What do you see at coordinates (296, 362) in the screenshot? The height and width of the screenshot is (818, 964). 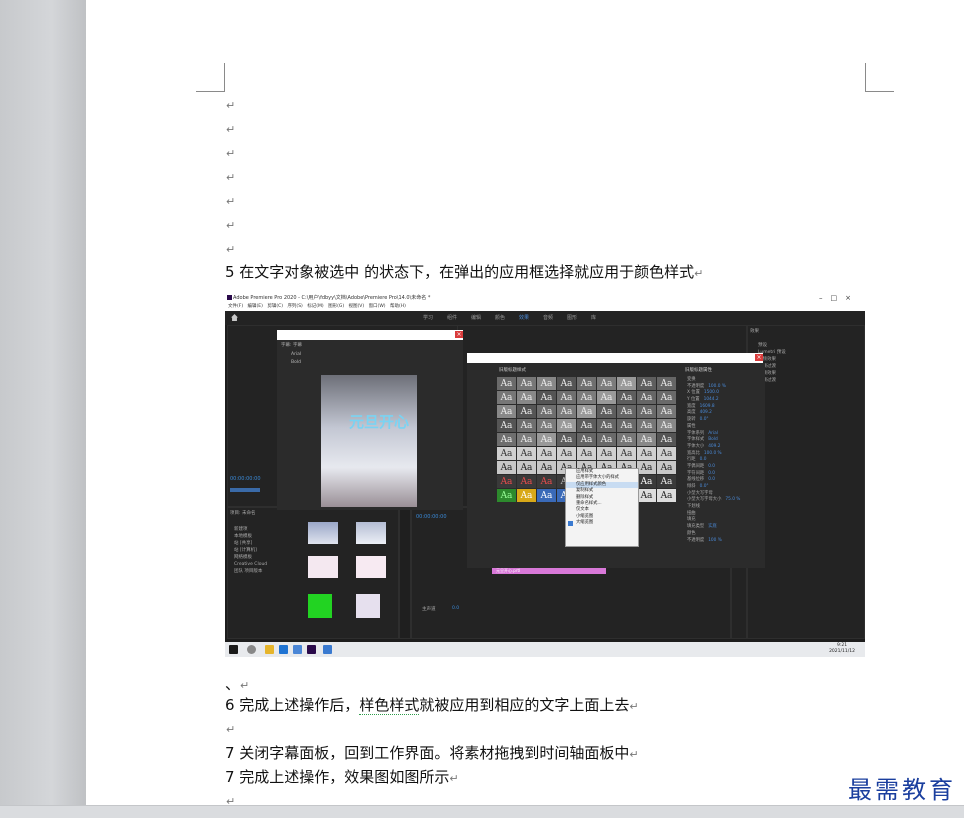 I see `style-select: Bold` at bounding box center [296, 362].